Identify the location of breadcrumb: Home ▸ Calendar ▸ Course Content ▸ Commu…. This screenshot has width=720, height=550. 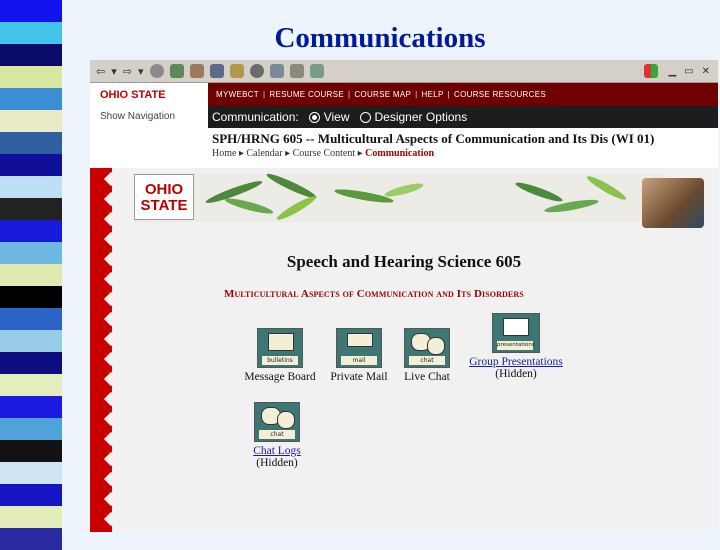
(323, 153).